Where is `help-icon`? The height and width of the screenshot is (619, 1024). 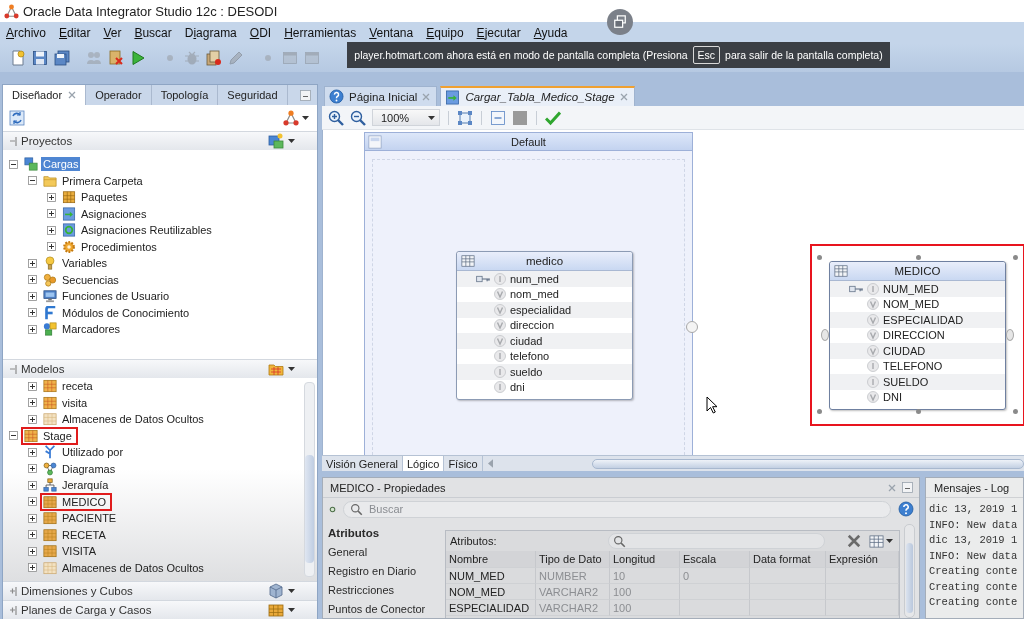
help-icon is located at coordinates (906, 509).